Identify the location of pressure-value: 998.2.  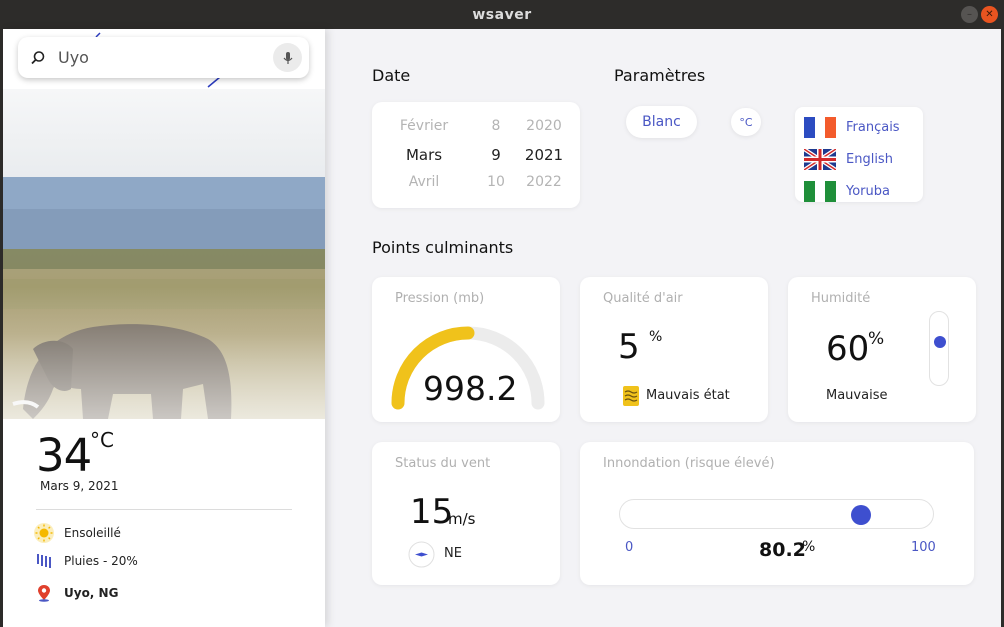
(470, 388).